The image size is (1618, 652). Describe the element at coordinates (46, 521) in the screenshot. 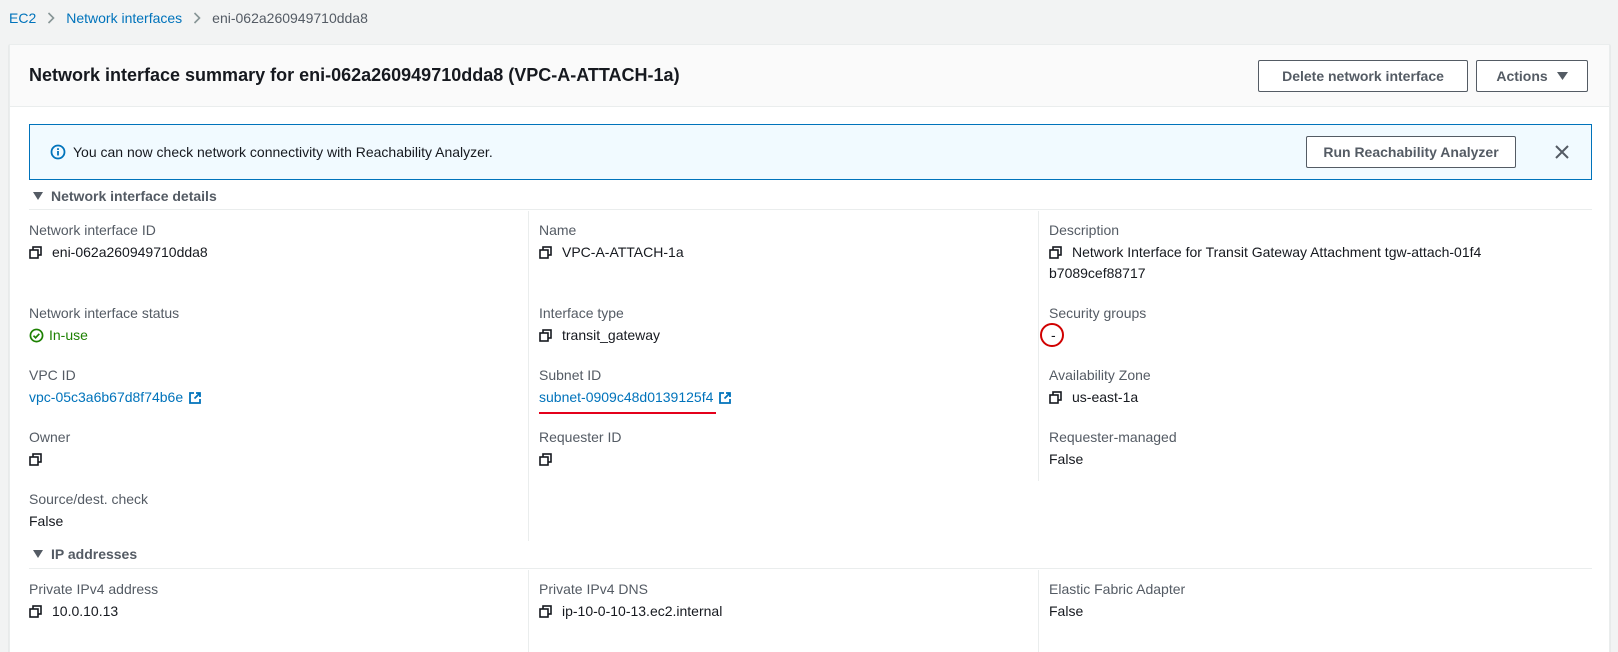

I see `source-dest-check-value: False` at that location.